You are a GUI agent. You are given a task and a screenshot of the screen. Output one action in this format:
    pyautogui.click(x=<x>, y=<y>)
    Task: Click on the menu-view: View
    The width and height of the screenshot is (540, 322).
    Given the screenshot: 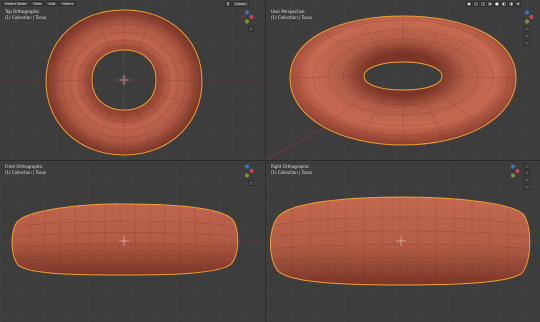 What is the action you would take?
    pyautogui.click(x=37, y=3)
    